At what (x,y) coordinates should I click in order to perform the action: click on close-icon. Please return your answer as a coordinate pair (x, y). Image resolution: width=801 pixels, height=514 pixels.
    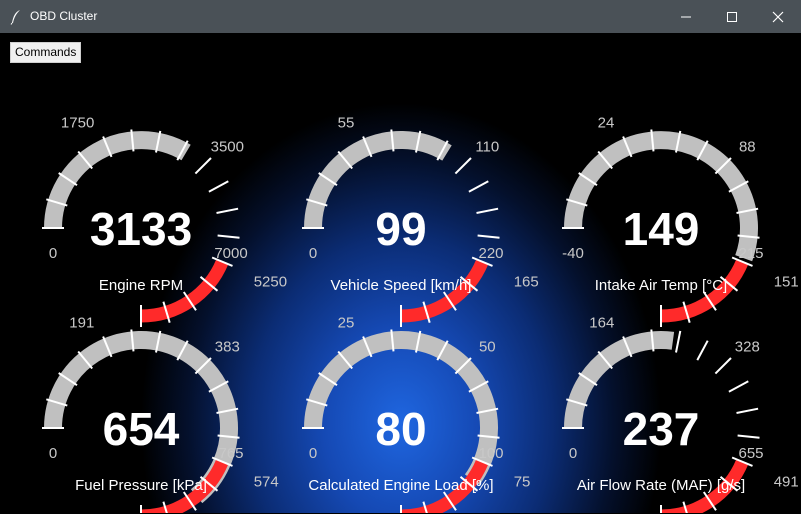
    Looking at the image, I should click on (778, 16).